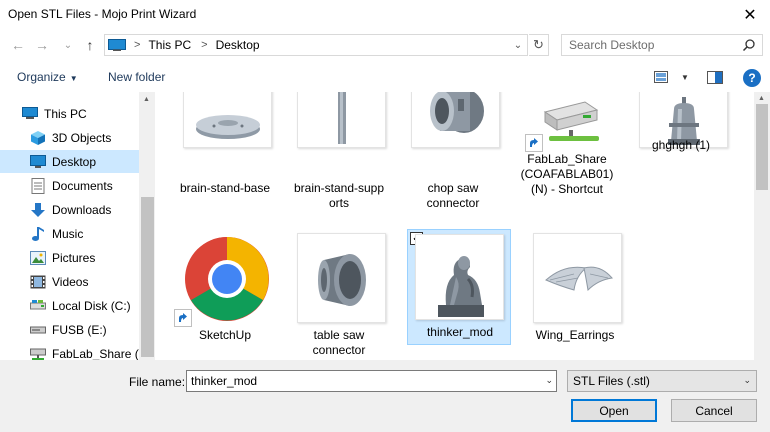  I want to click on sidebar-item-fablab-share: FabLab_Share (\\, so click(72, 351).